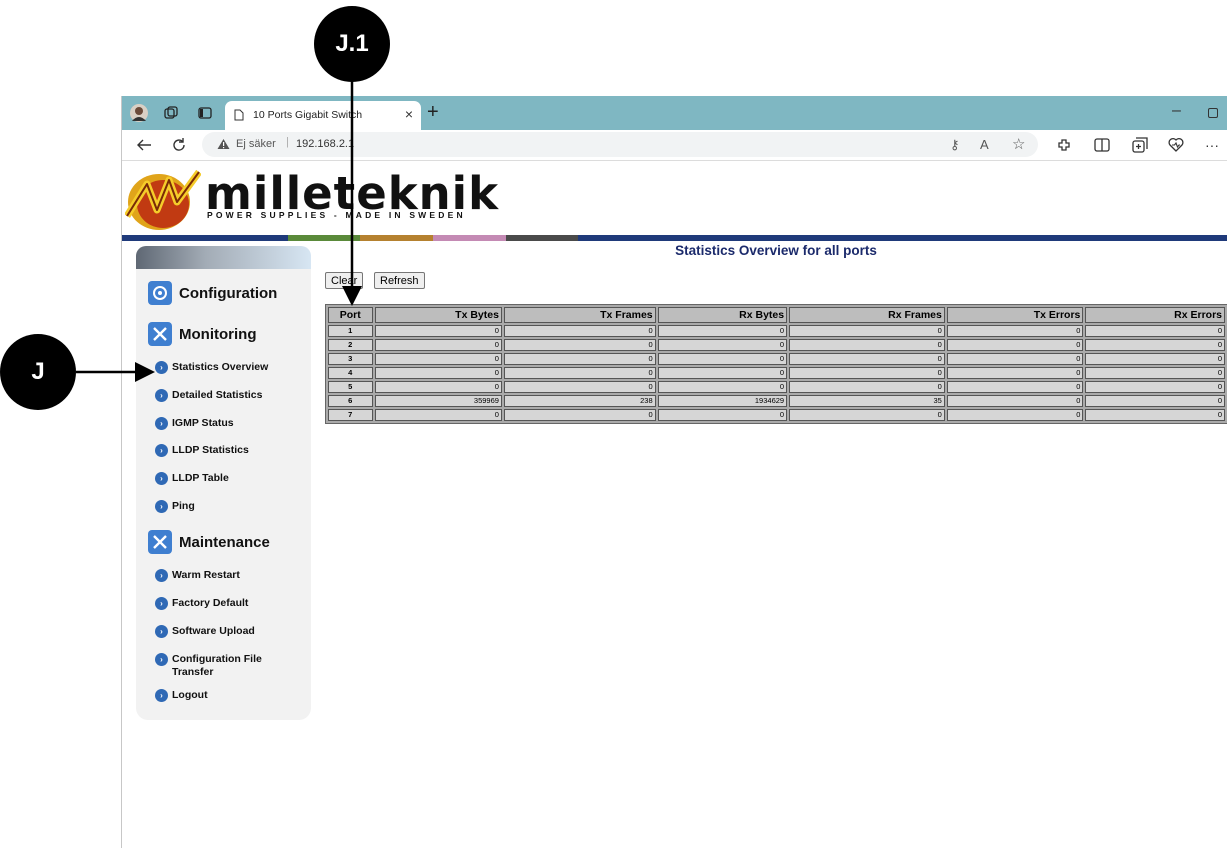  Describe the element at coordinates (1018, 144) in the screenshot. I see `favorite-icon: ☆` at that location.